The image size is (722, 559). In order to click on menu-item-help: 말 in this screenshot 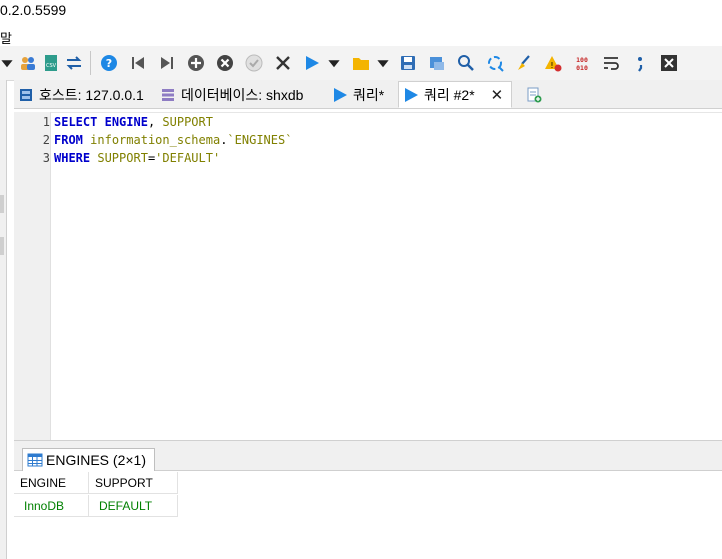, I will do `click(6, 37)`.